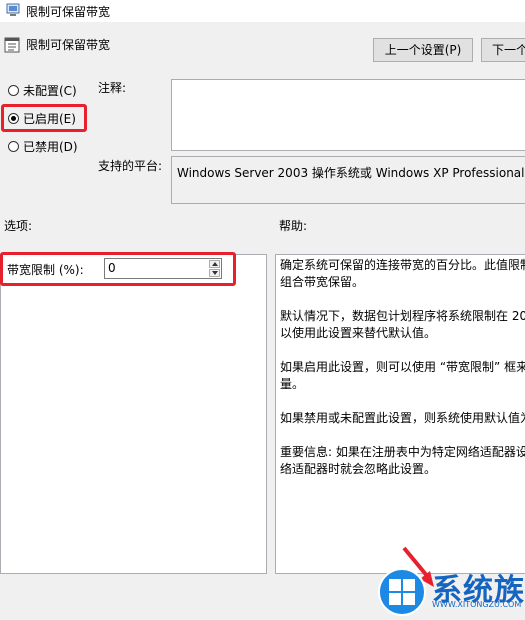 The image size is (525, 620). What do you see at coordinates (112, 88) in the screenshot?
I see `comment-label: 注释:` at bounding box center [112, 88].